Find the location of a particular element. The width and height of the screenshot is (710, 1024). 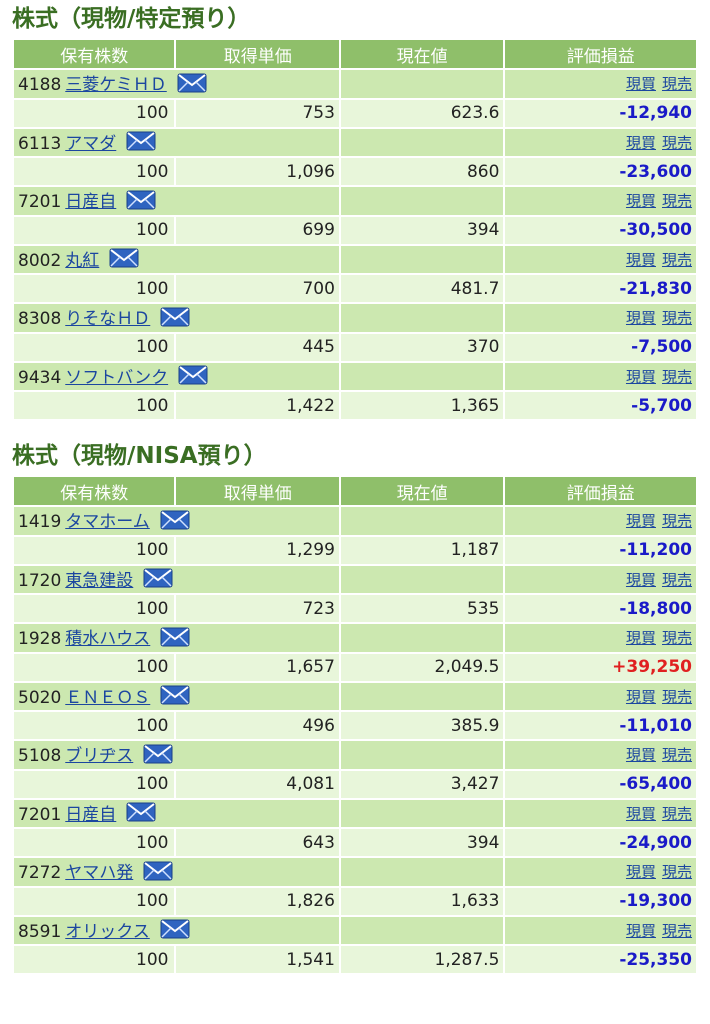

stock-values-row: 100 699 394 -30,500 is located at coordinates (355, 230).